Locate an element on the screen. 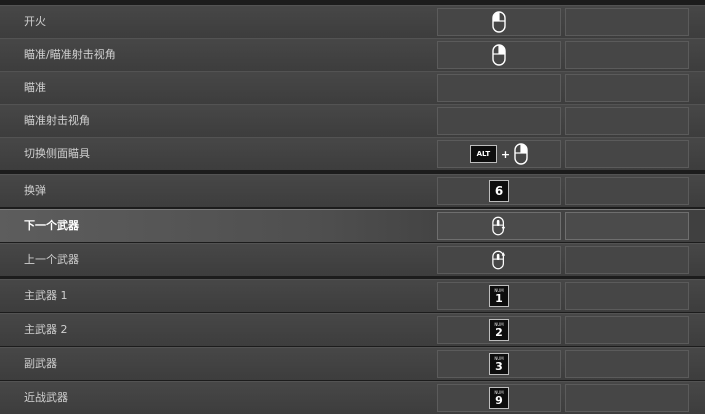  action-label: 上一个武器 is located at coordinates (51, 259).